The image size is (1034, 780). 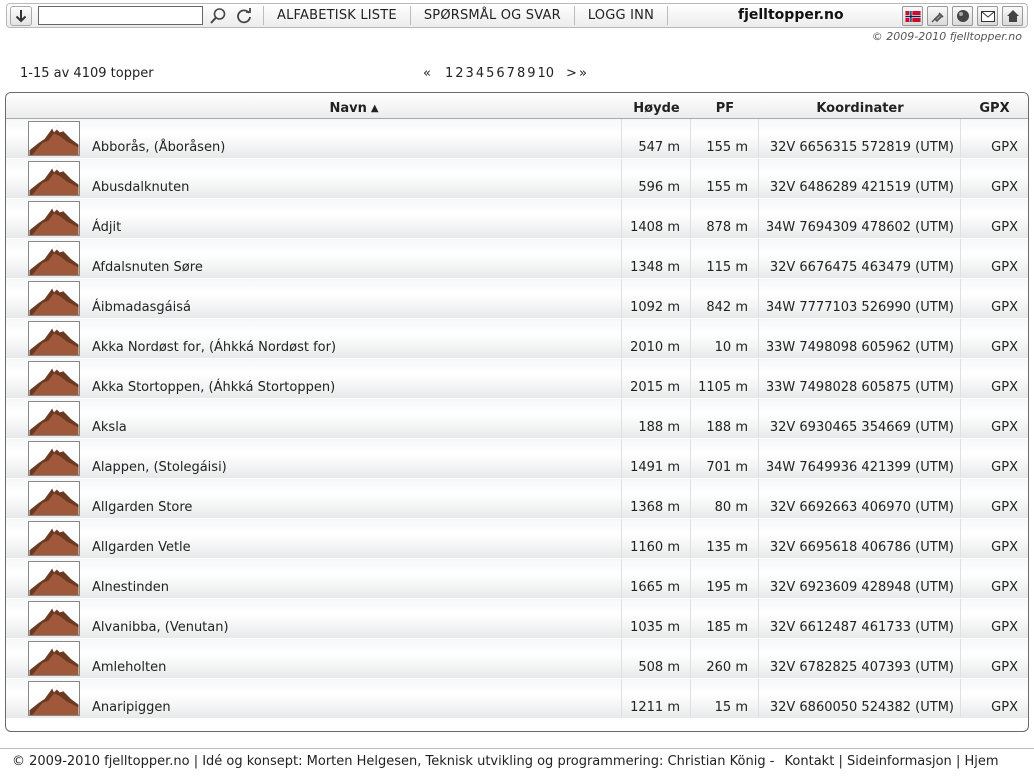 I want to click on cell-name: Alappen, (Stolegáisi), so click(x=354, y=458).